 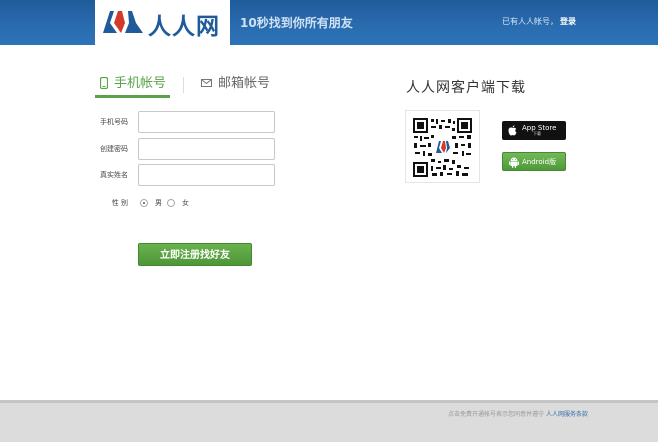 I want to click on logo: 人人网, so click(x=162, y=22).